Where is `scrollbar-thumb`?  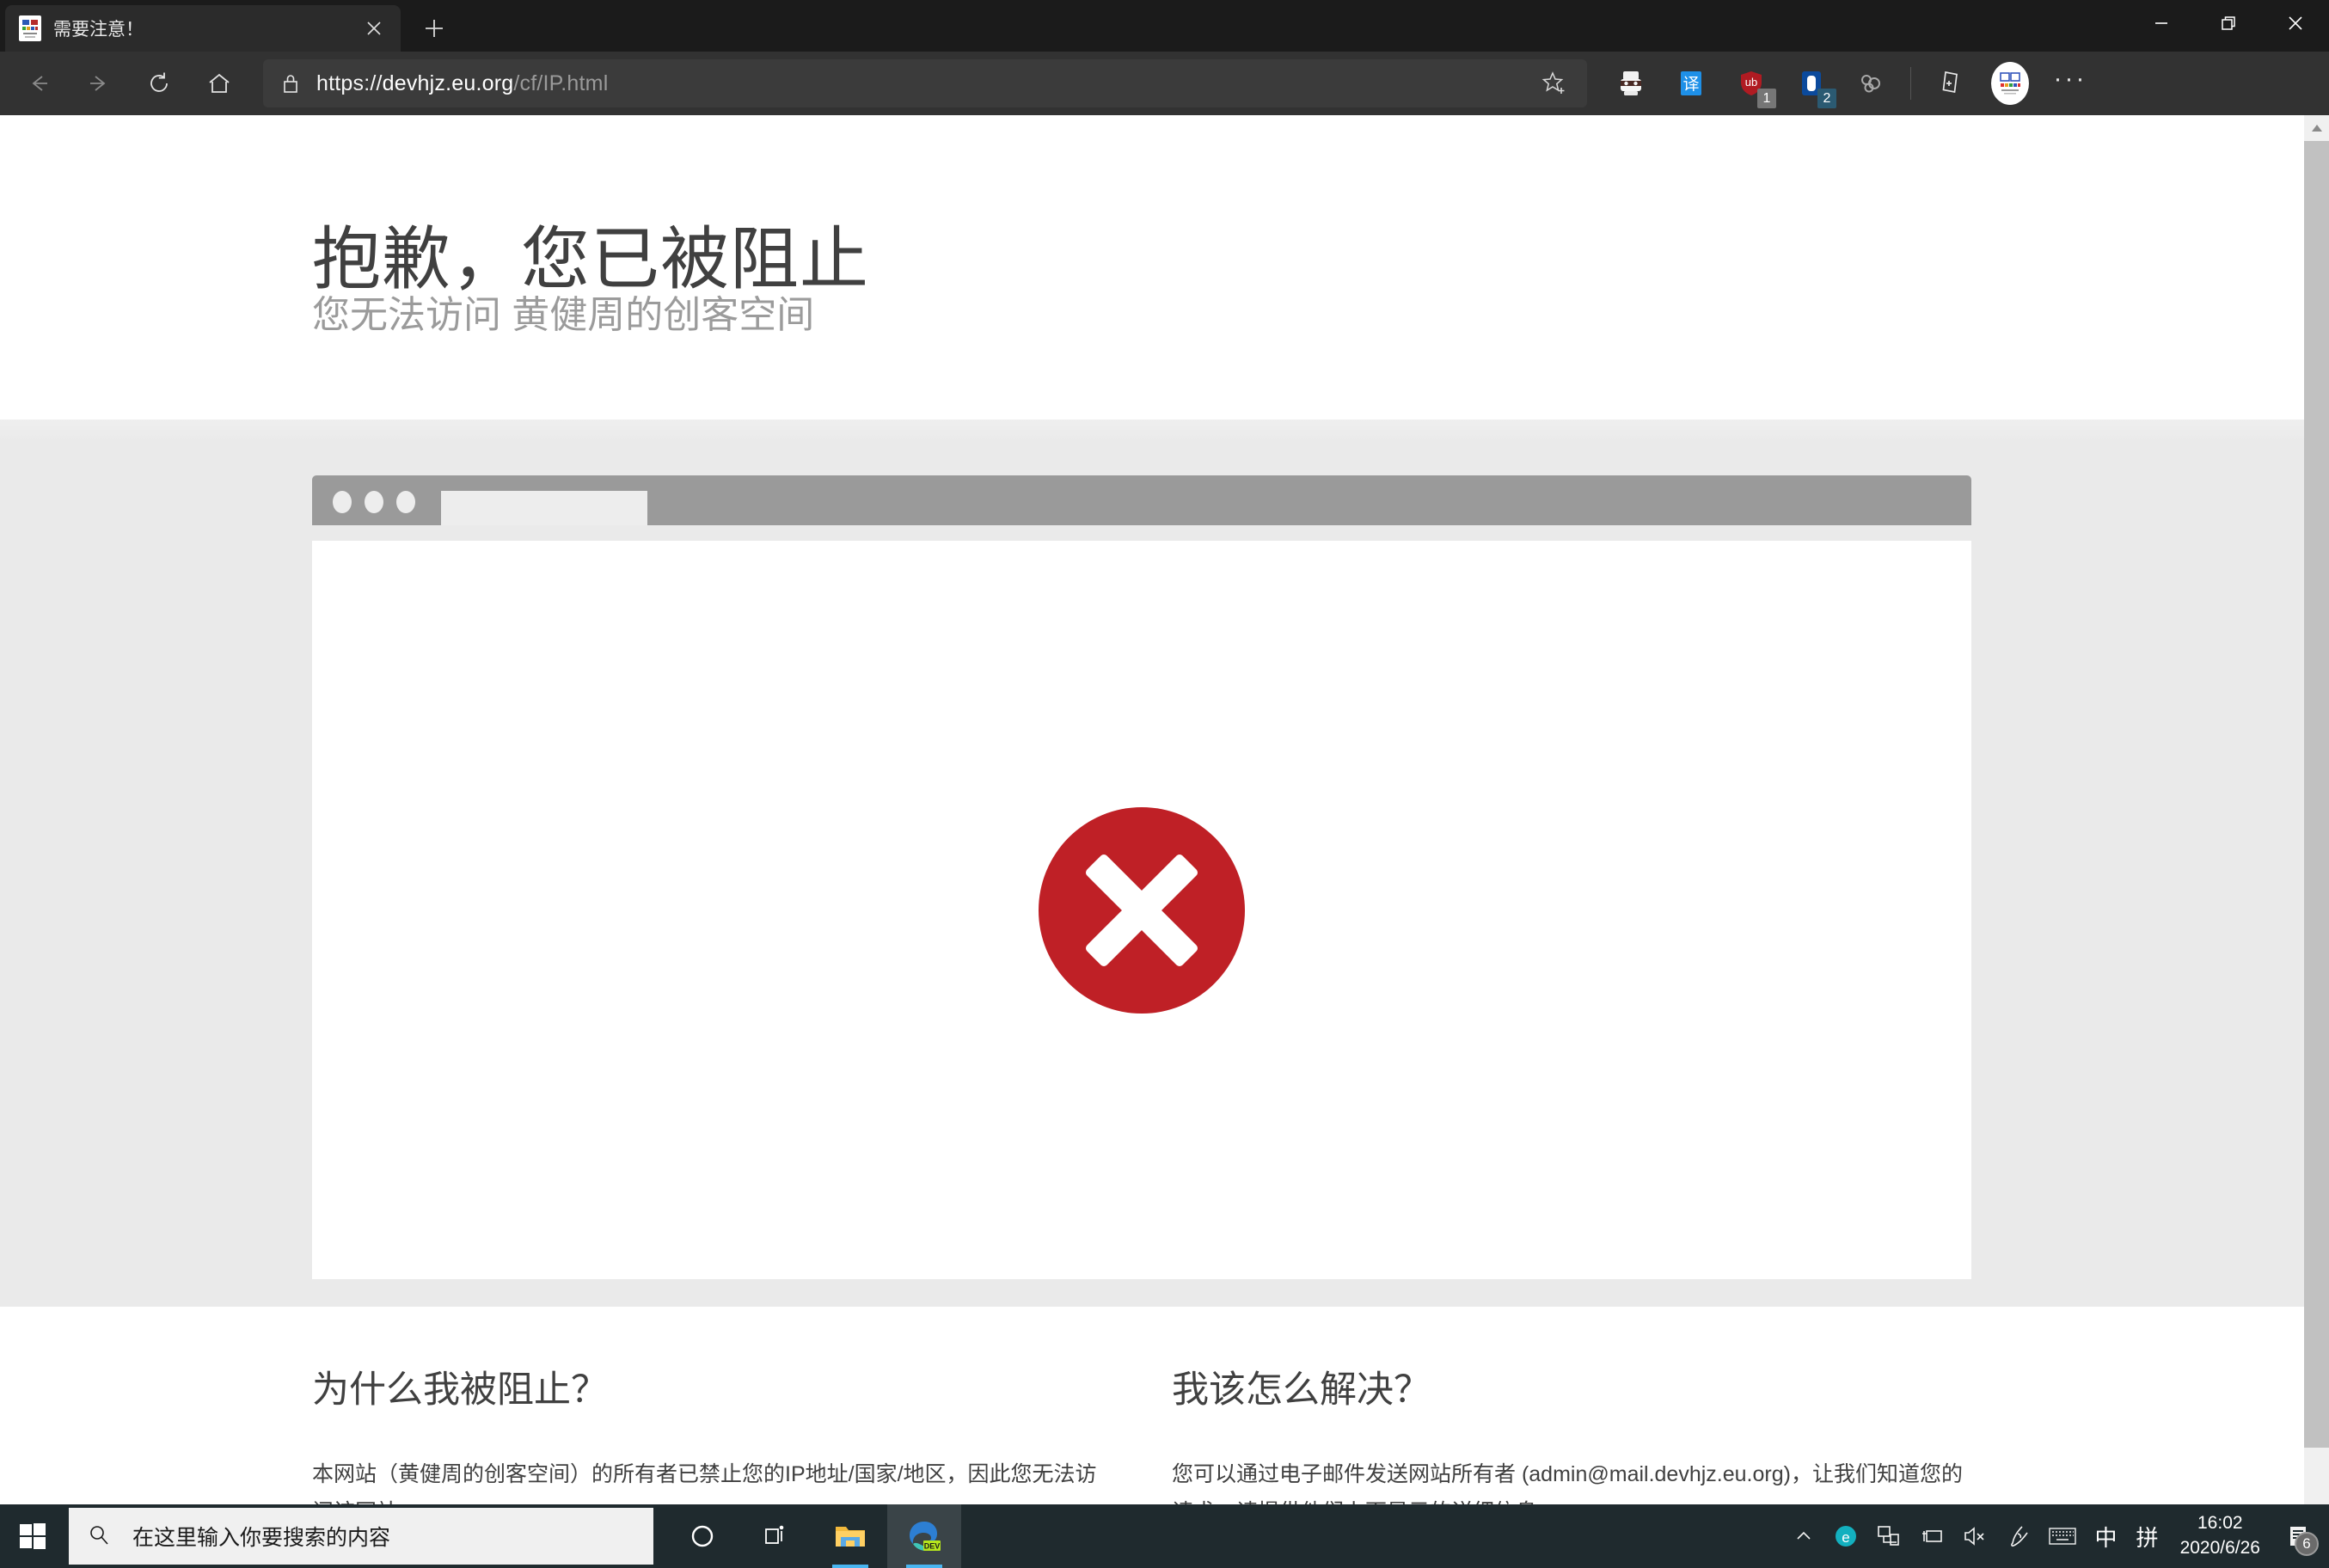 scrollbar-thumb is located at coordinates (2317, 794).